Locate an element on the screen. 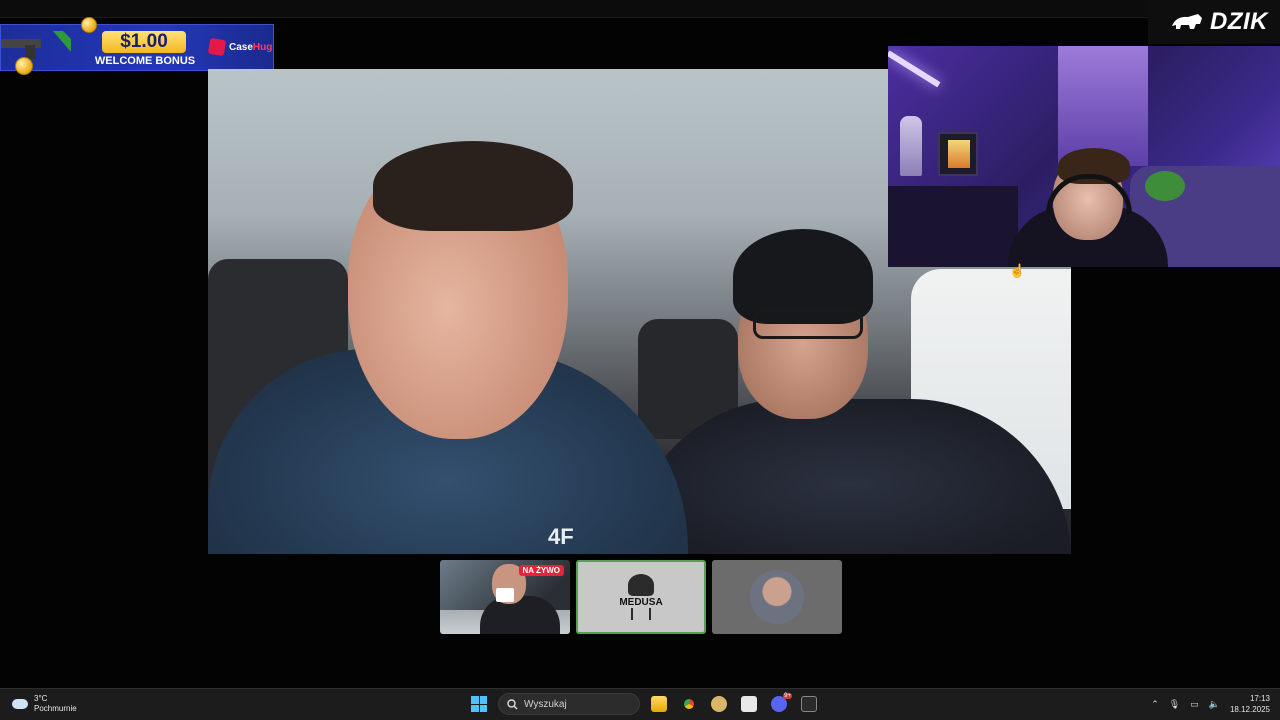 Image resolution: width=1280 pixels, height=720 pixels. window-top-bar is located at coordinates (640, 9).